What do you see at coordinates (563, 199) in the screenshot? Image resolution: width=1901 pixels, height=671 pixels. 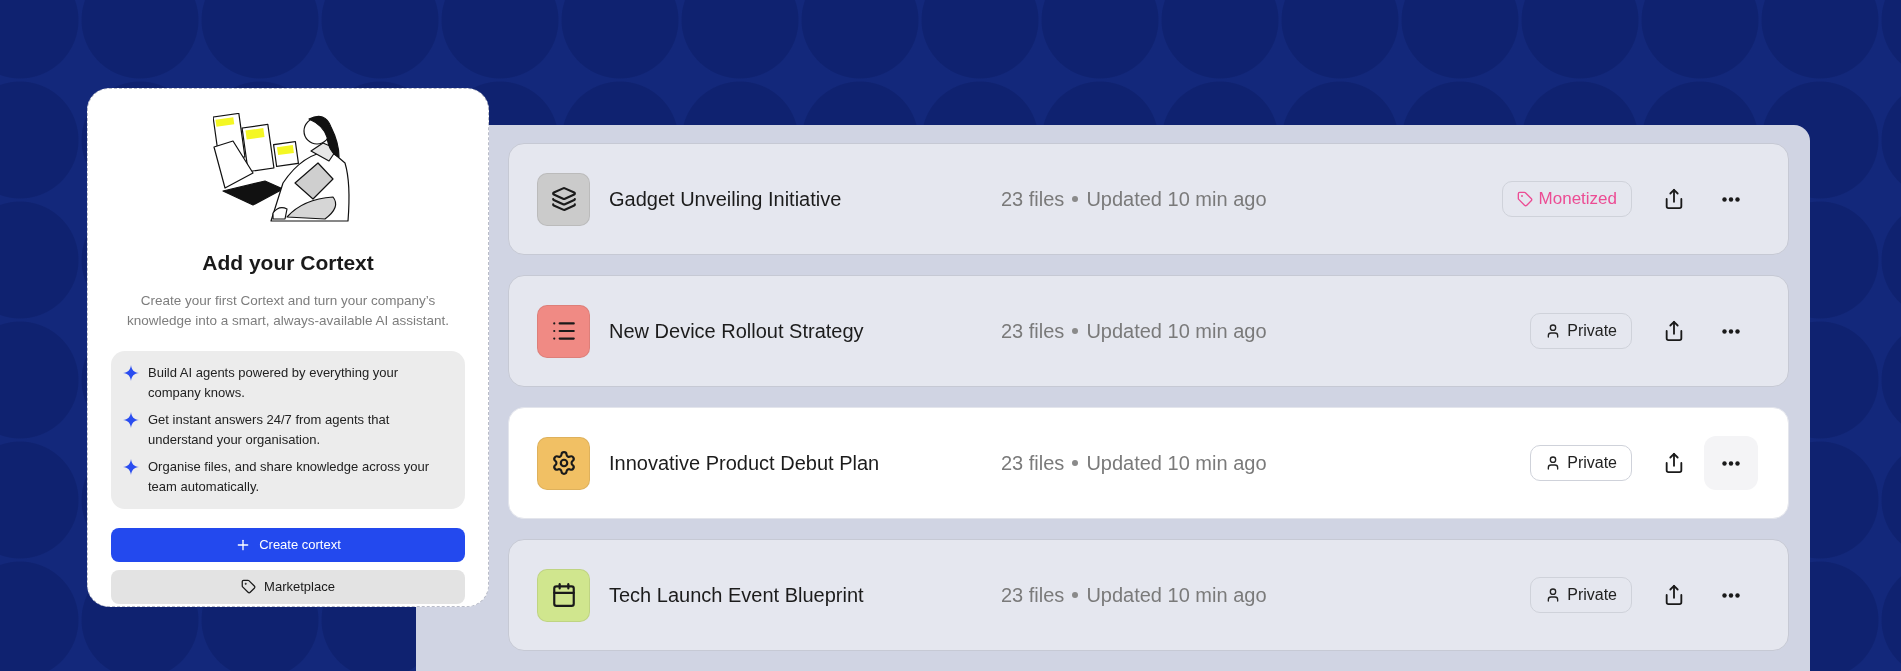 I see `layers-icon` at bounding box center [563, 199].